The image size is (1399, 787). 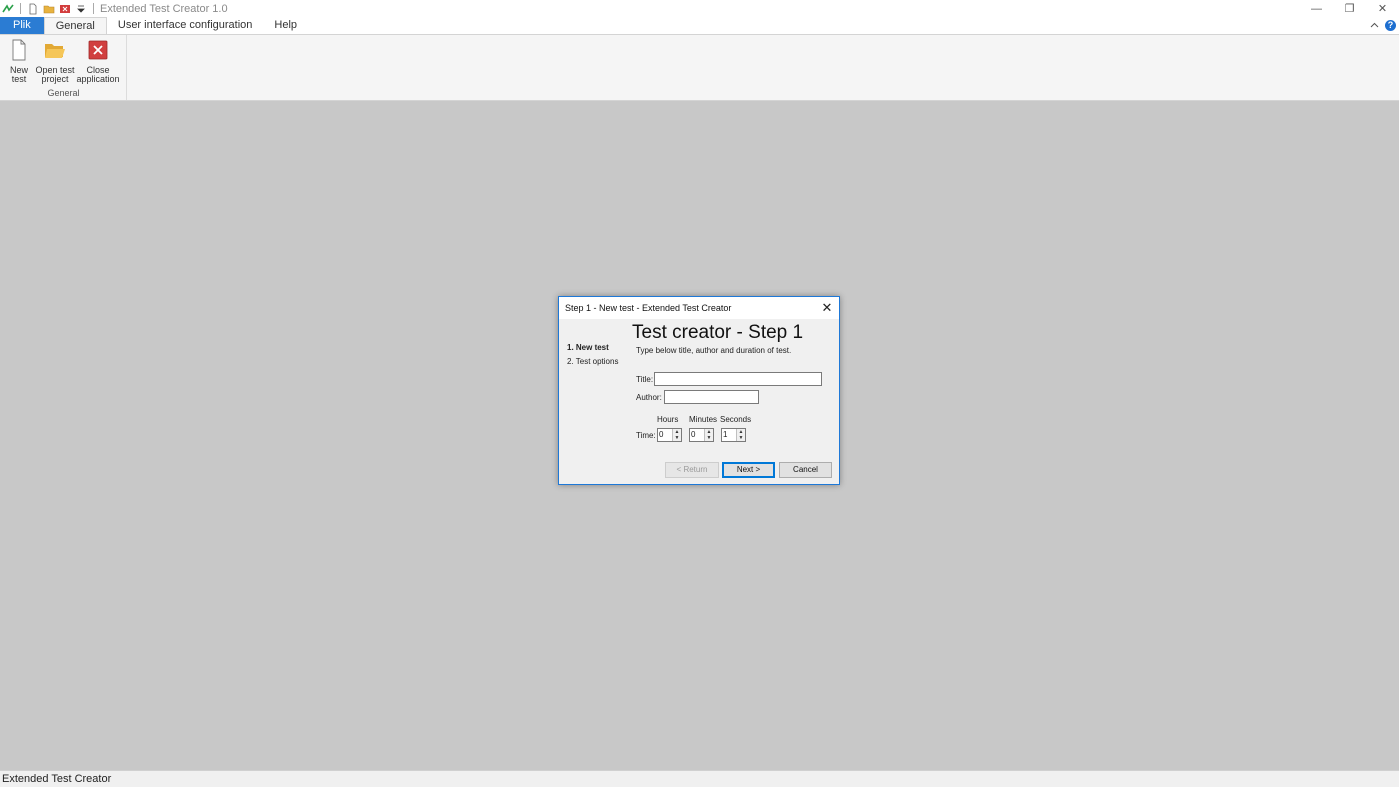 What do you see at coordinates (63, 93) in the screenshot?
I see `ribbon-group-label: General` at bounding box center [63, 93].